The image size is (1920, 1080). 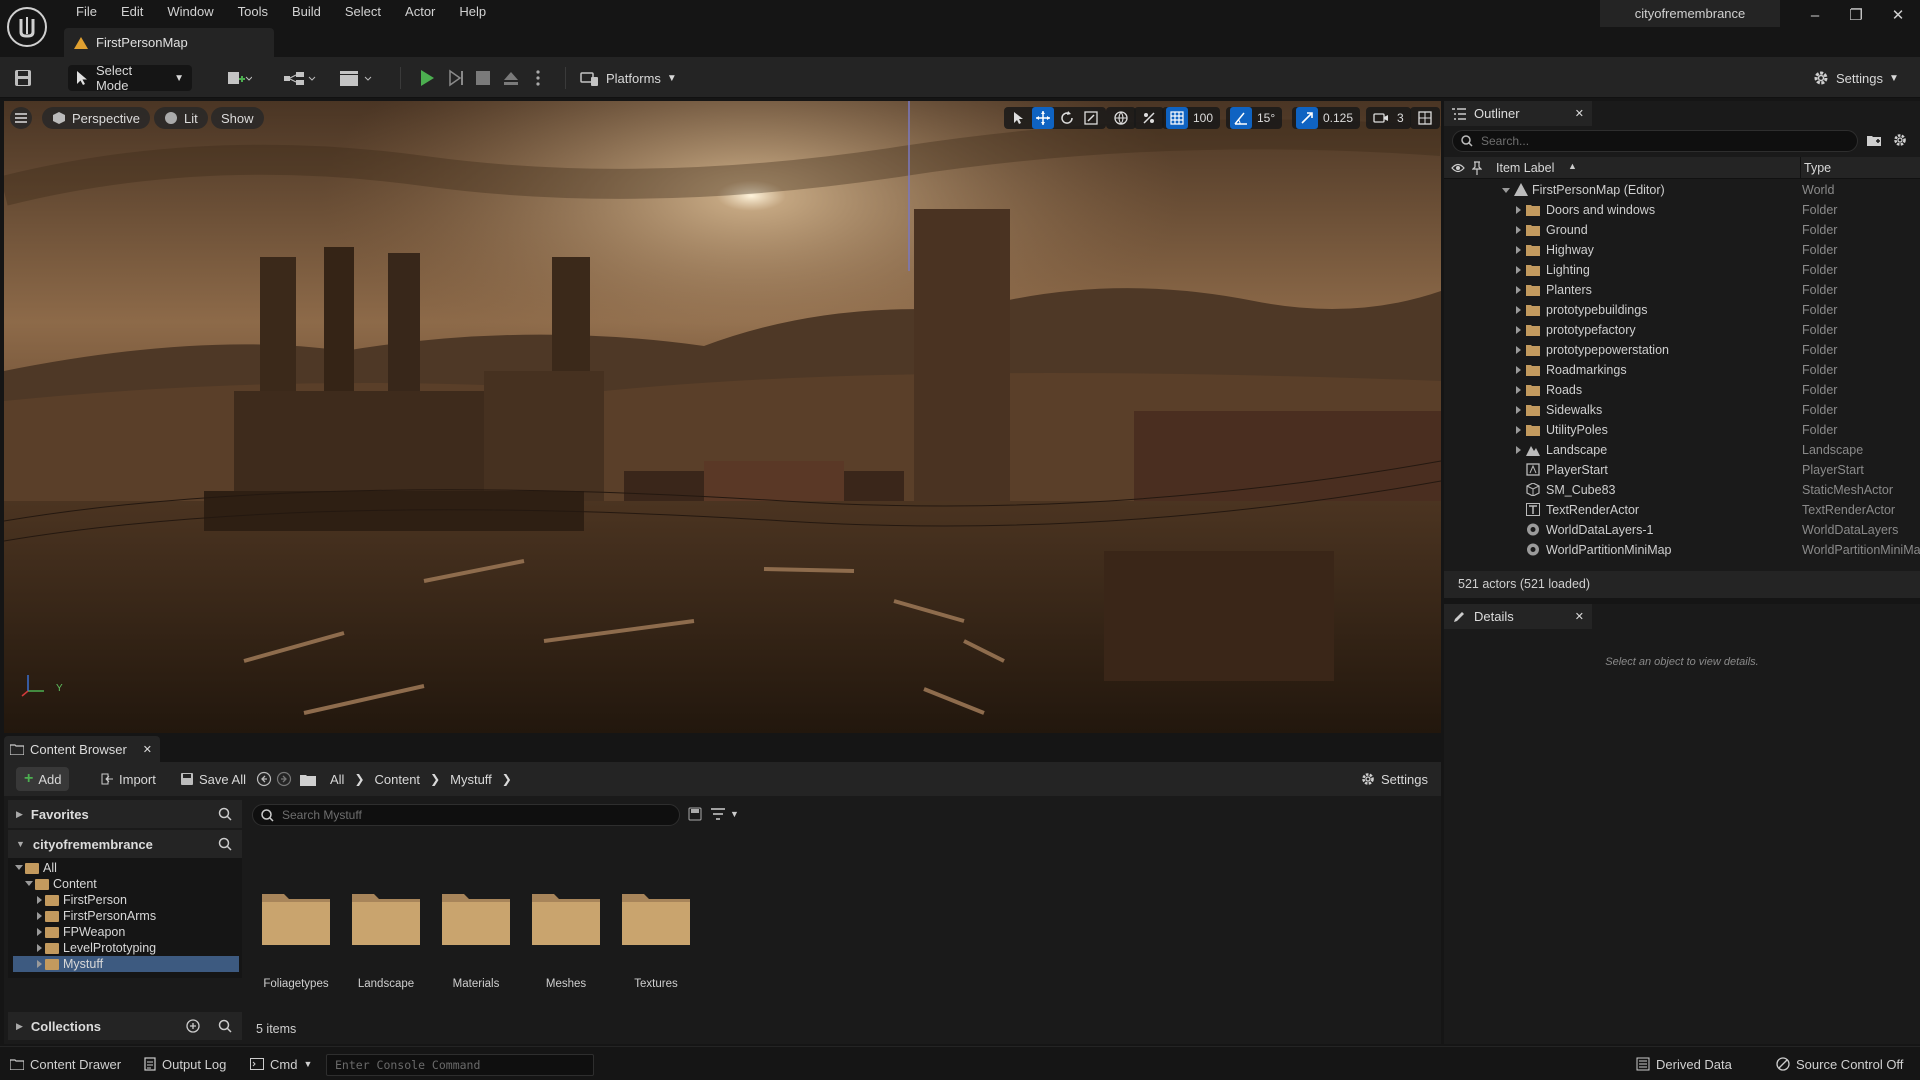 What do you see at coordinates (724, 814) in the screenshot?
I see `filter-dropdown: ▼` at bounding box center [724, 814].